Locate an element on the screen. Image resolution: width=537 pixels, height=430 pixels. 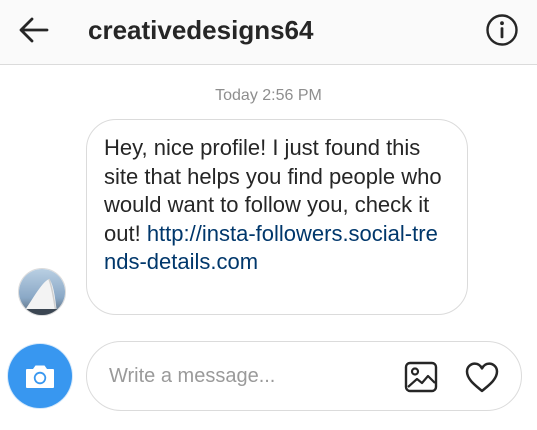
image-icon is located at coordinates (421, 377).